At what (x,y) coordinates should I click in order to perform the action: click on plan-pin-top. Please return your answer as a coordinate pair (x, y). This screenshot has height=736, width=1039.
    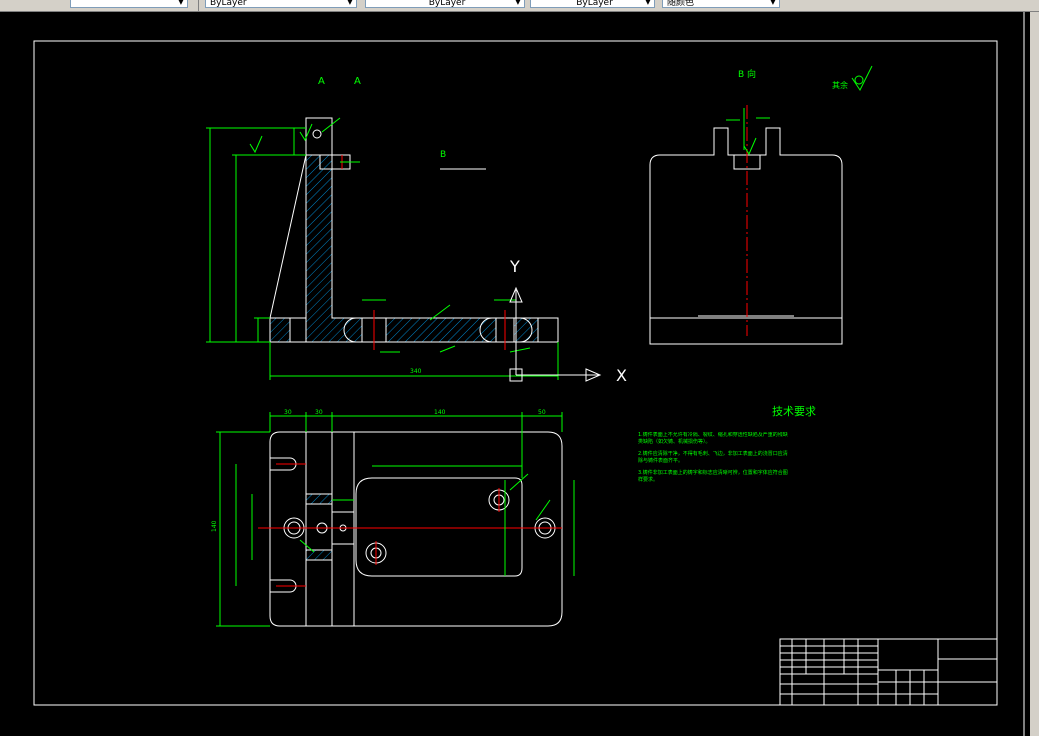
    Looking at the image, I should click on (319, 499).